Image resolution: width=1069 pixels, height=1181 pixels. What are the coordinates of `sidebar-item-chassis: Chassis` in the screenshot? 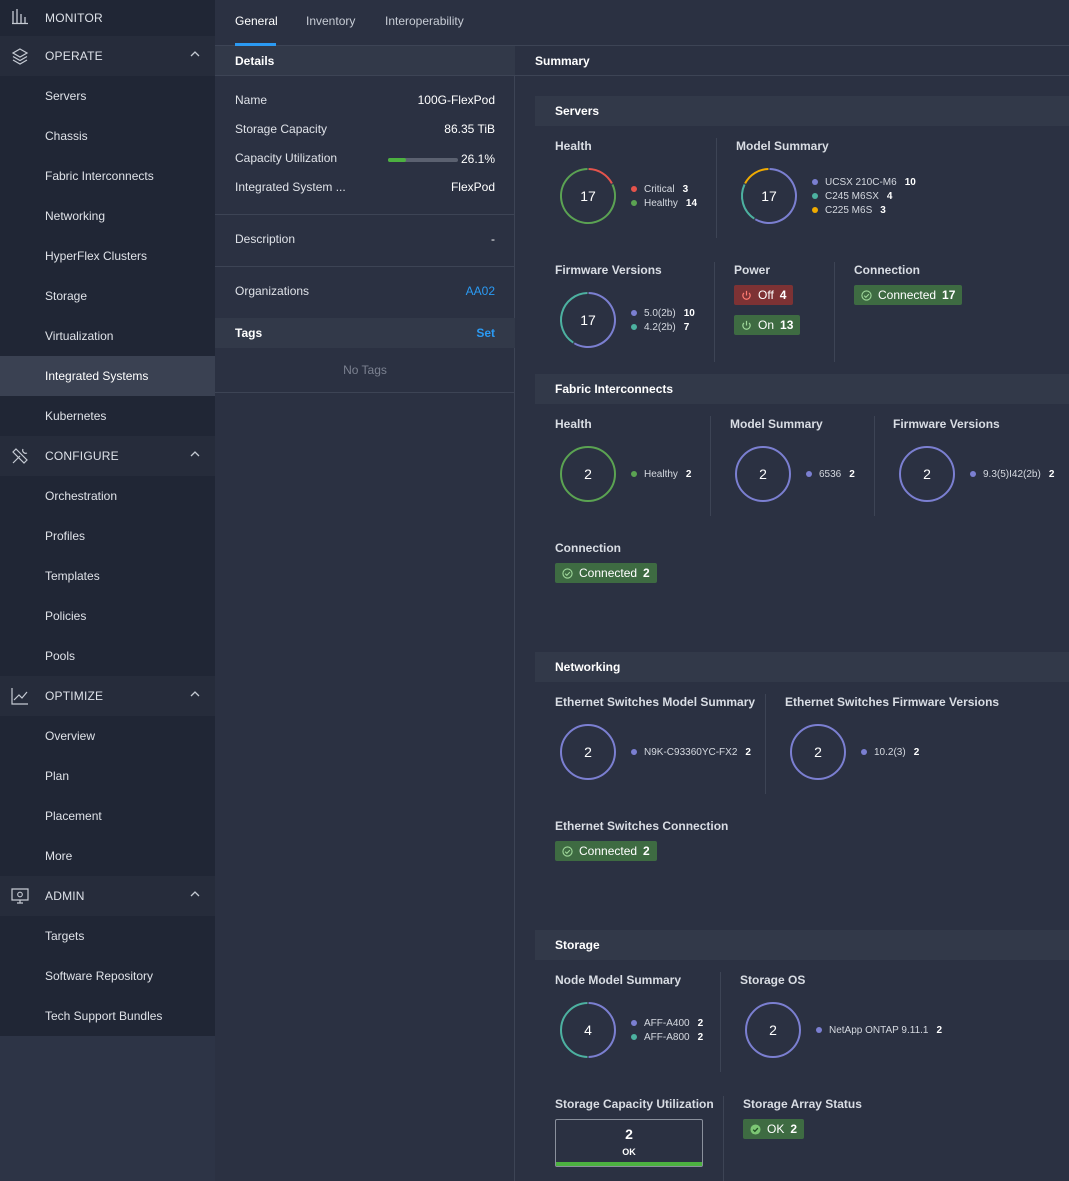 It's located at (107, 136).